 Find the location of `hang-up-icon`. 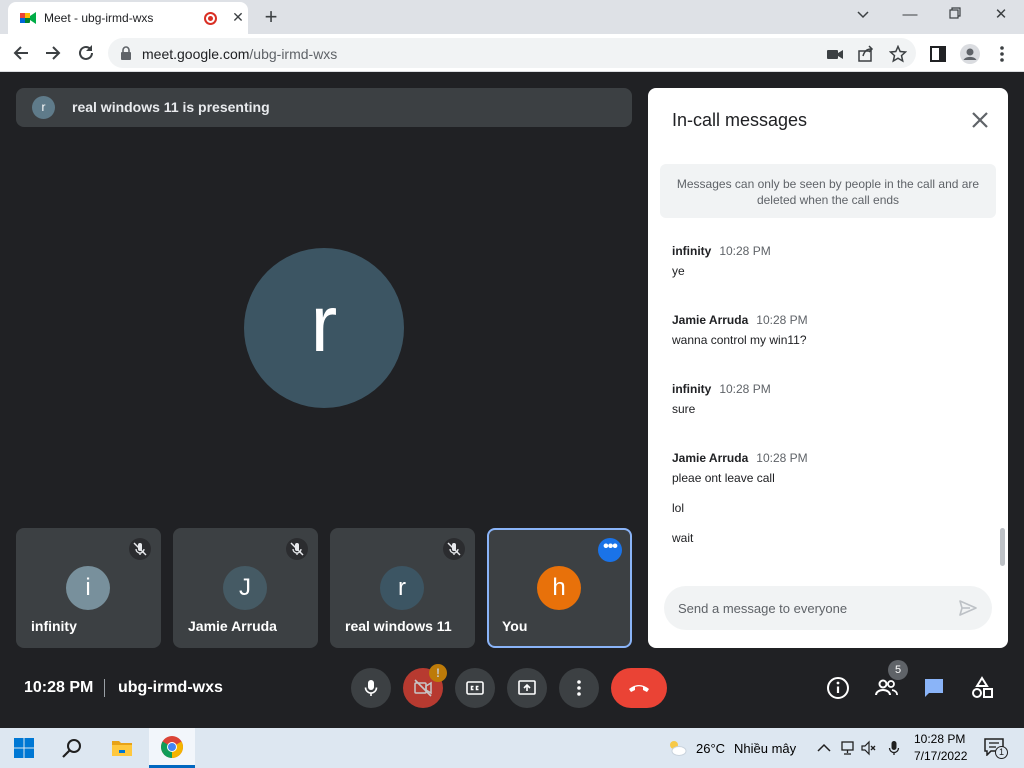

hang-up-icon is located at coordinates (639, 688).